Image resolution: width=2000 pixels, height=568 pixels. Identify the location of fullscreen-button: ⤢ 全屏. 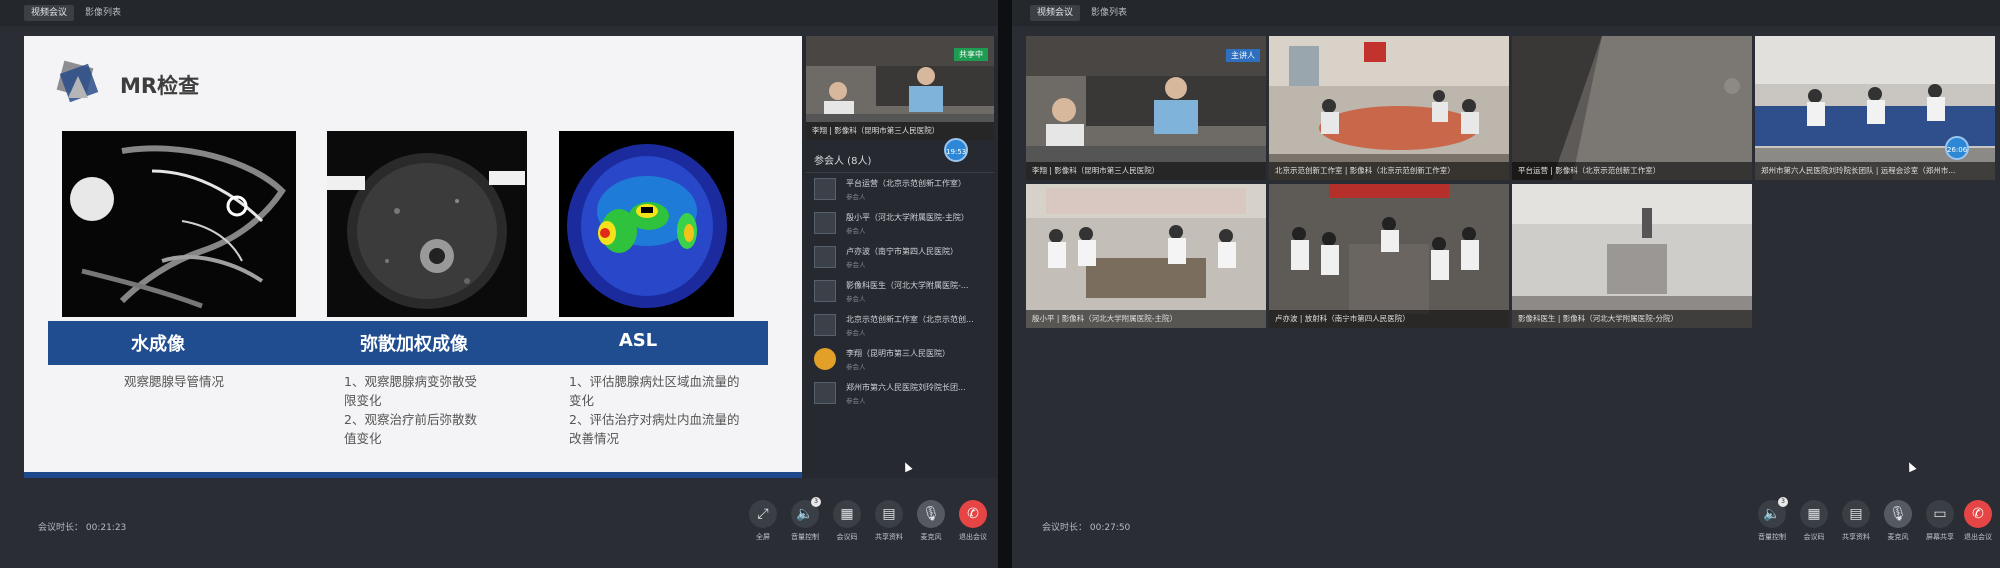
(763, 525).